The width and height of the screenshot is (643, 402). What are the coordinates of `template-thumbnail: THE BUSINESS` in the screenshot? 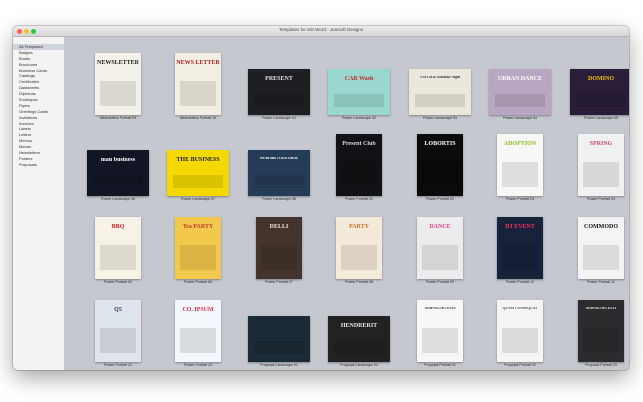 It's located at (198, 173).